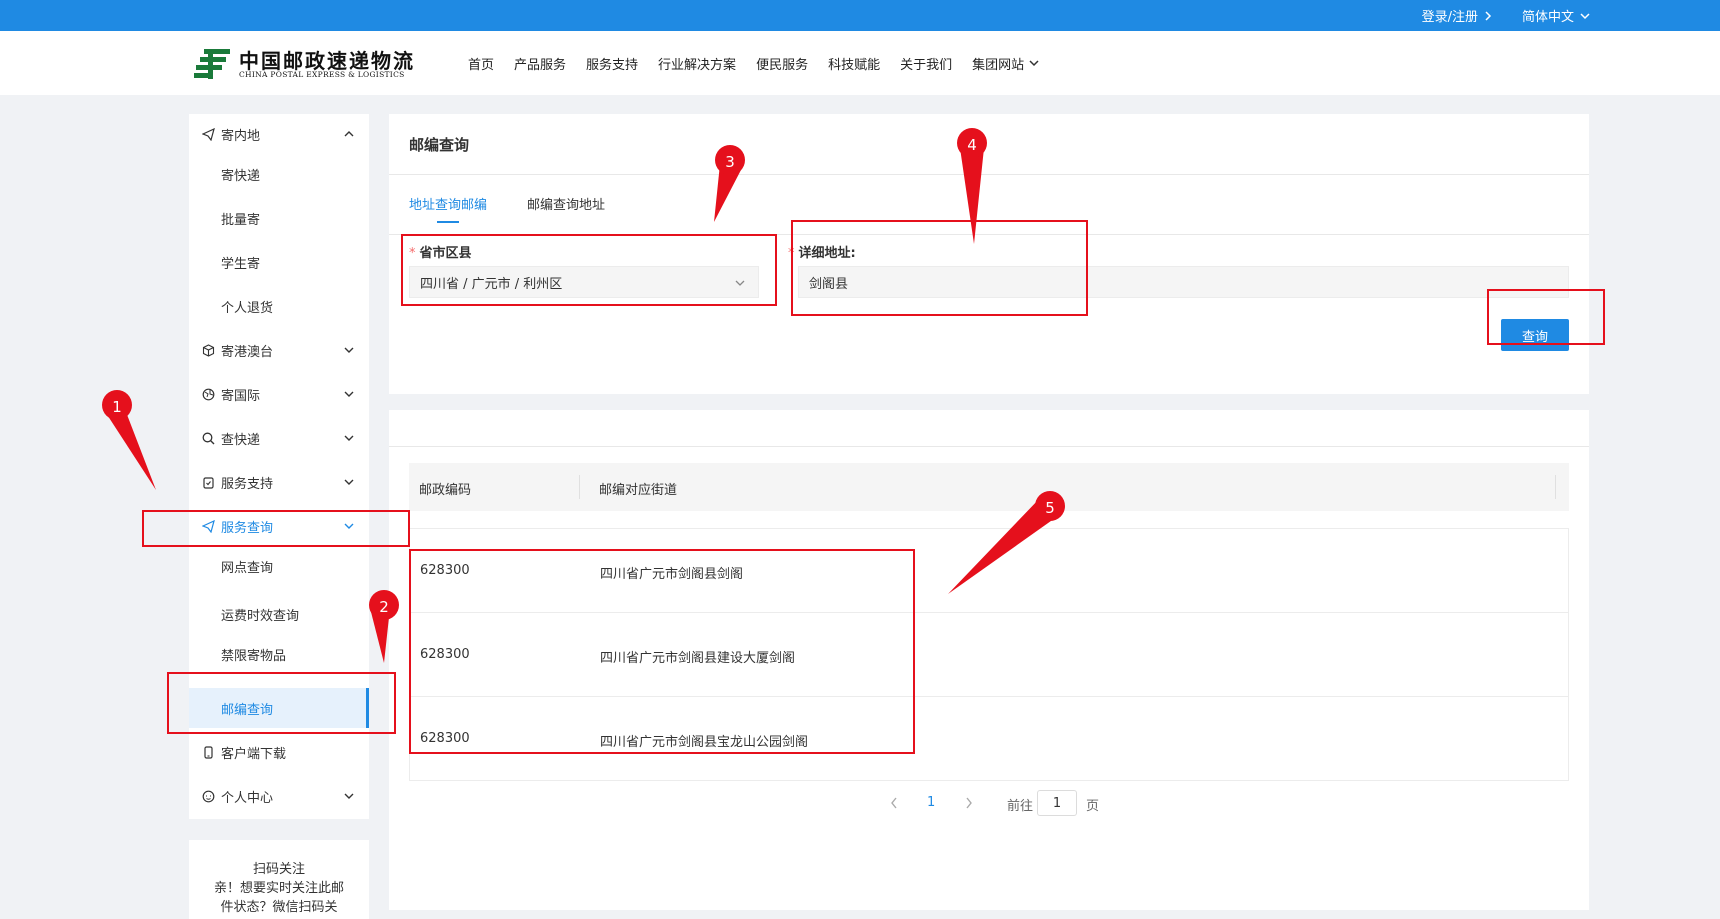 The image size is (1720, 919). What do you see at coordinates (117, 407) in the screenshot?
I see `pin-number: 1` at bounding box center [117, 407].